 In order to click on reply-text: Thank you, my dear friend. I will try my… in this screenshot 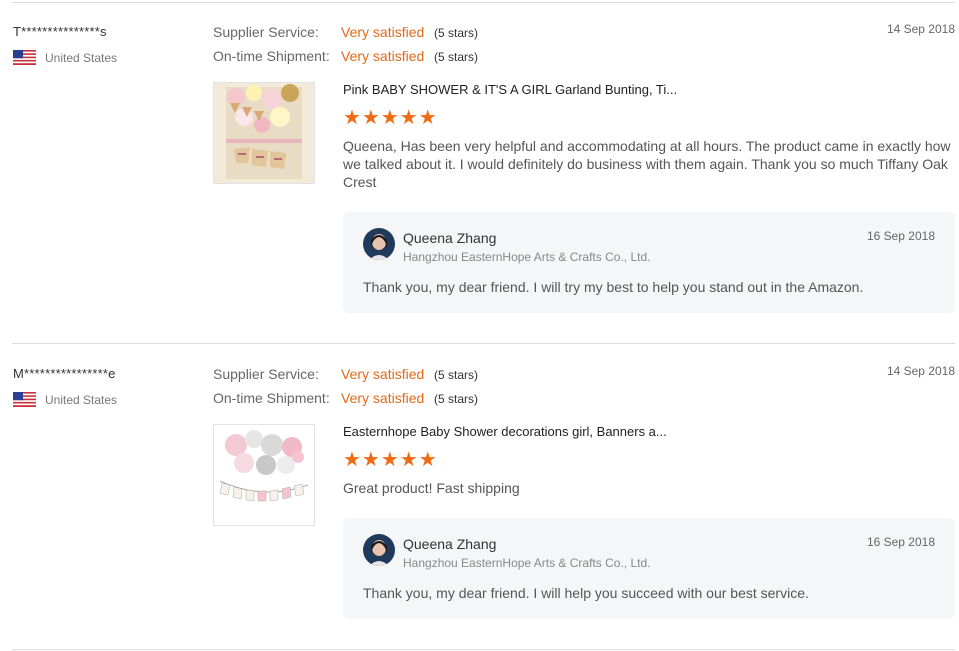, I will do `click(613, 287)`.